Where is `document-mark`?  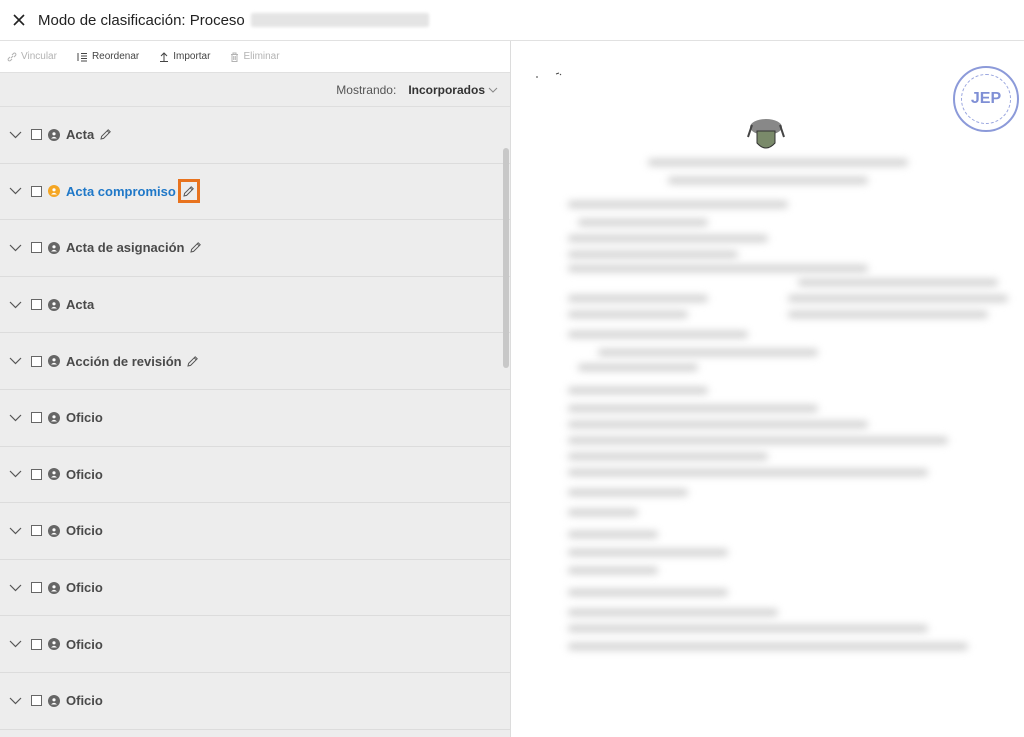 document-mark is located at coordinates (549, 75).